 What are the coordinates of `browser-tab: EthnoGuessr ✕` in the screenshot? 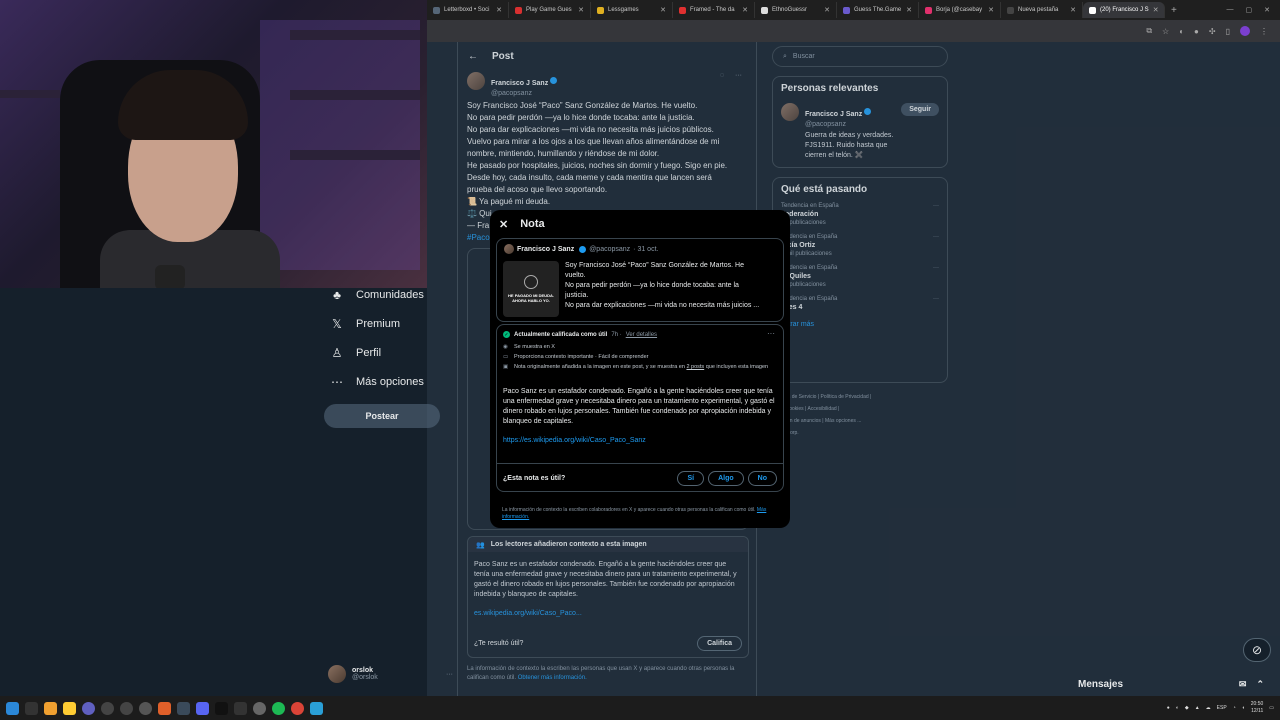 It's located at (796, 10).